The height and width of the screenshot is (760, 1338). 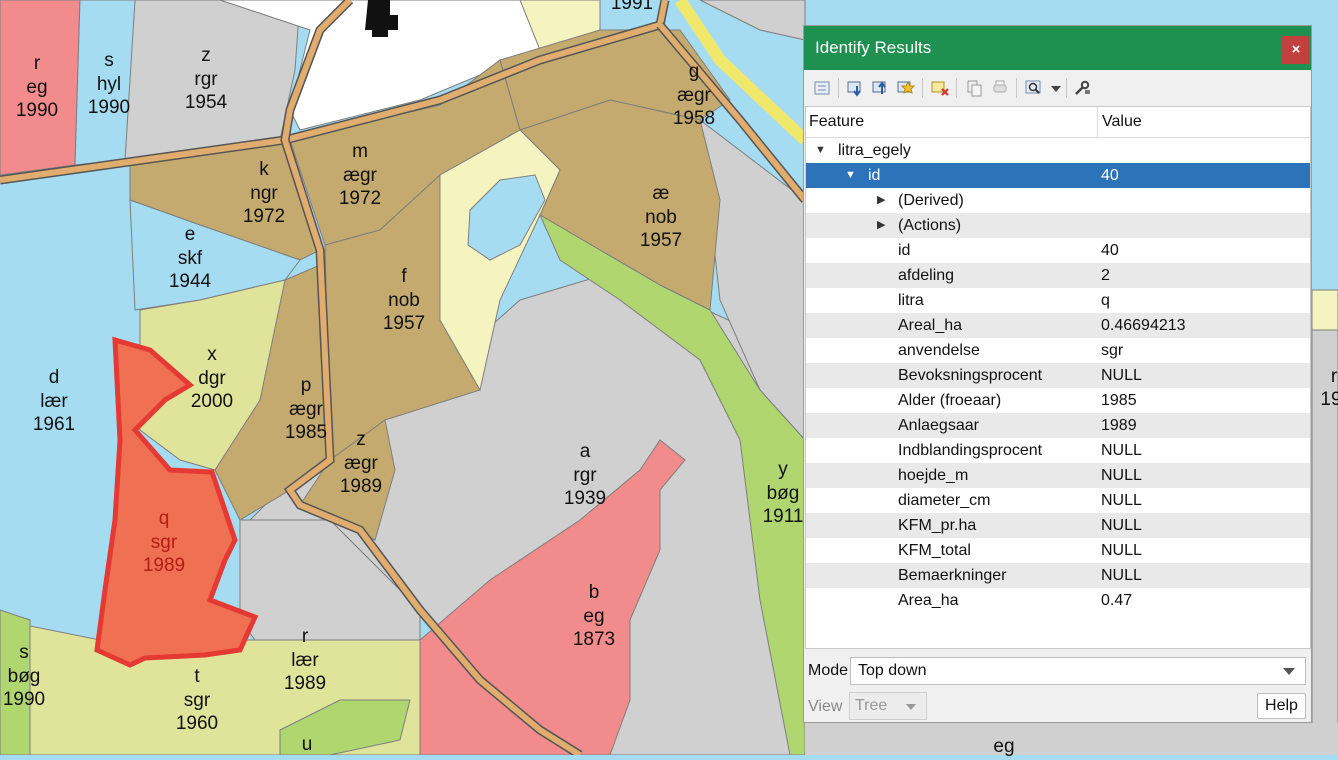 What do you see at coordinates (911, 300) in the screenshot?
I see `attribute-name: litra` at bounding box center [911, 300].